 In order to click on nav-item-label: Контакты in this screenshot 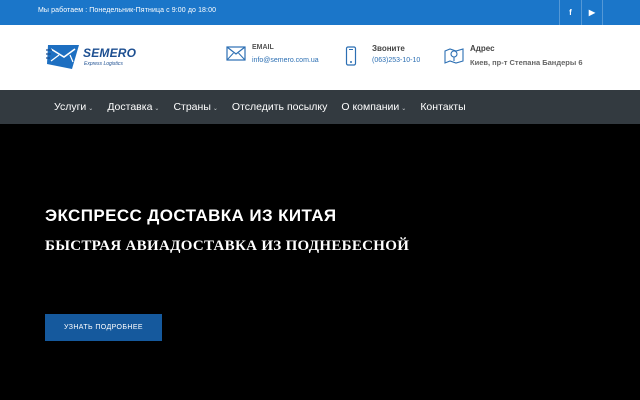, I will do `click(443, 107)`.